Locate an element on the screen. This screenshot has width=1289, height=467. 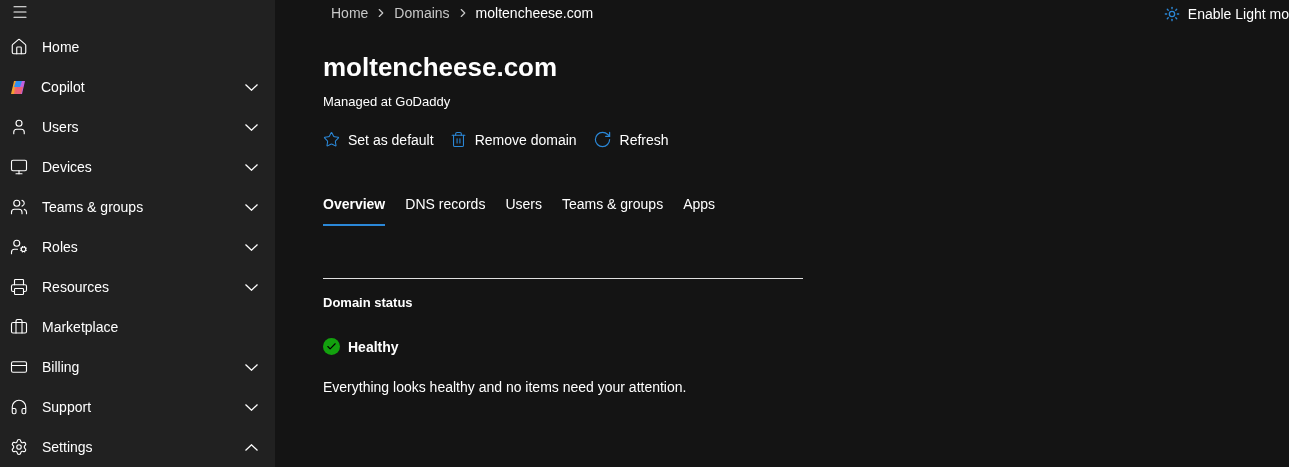
tab: Overview is located at coordinates (354, 211).